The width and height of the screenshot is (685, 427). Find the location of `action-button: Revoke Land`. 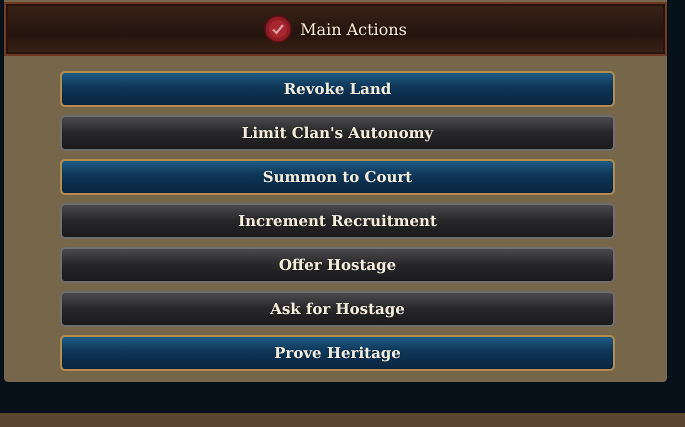

action-button: Revoke Land is located at coordinates (337, 89).